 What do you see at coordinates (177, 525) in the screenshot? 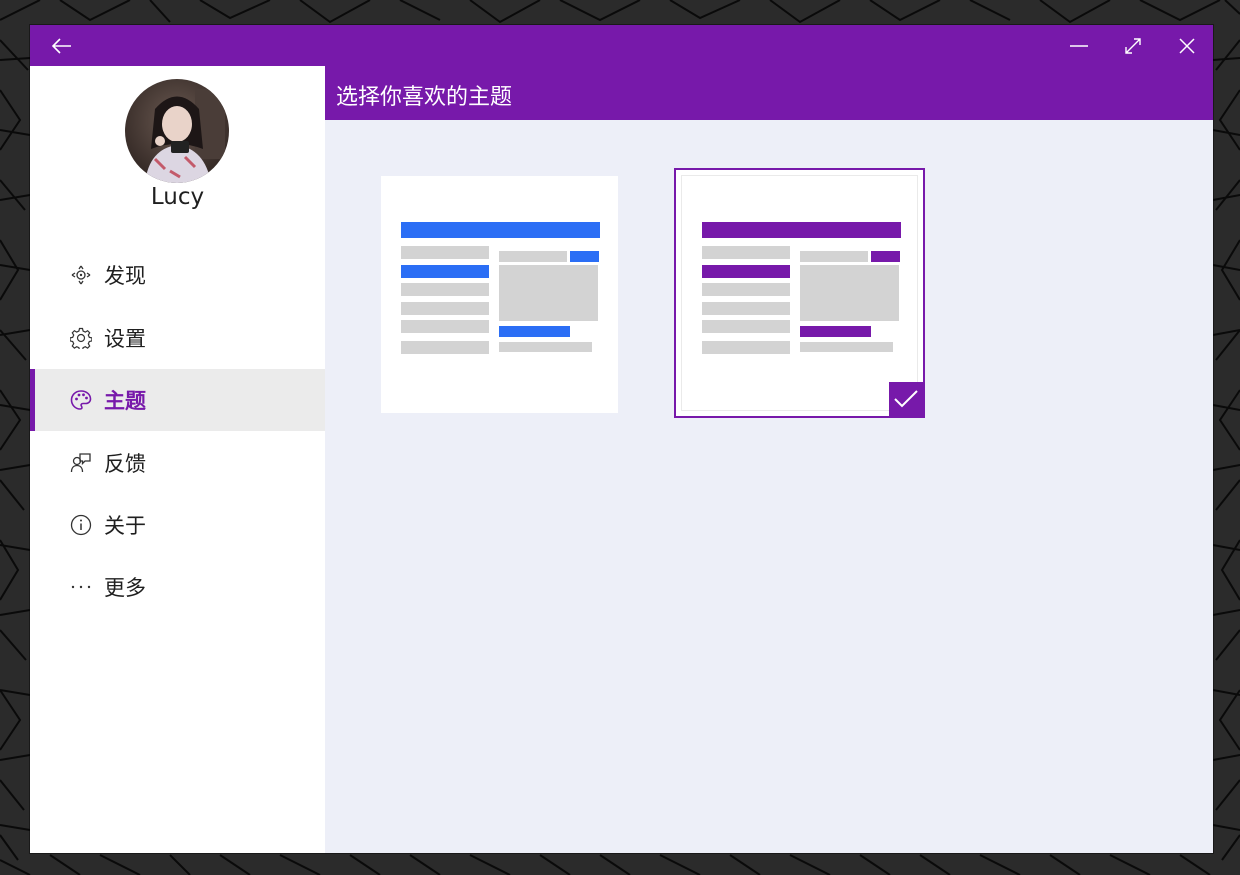
I see `nav-item-about: 关于` at bounding box center [177, 525].